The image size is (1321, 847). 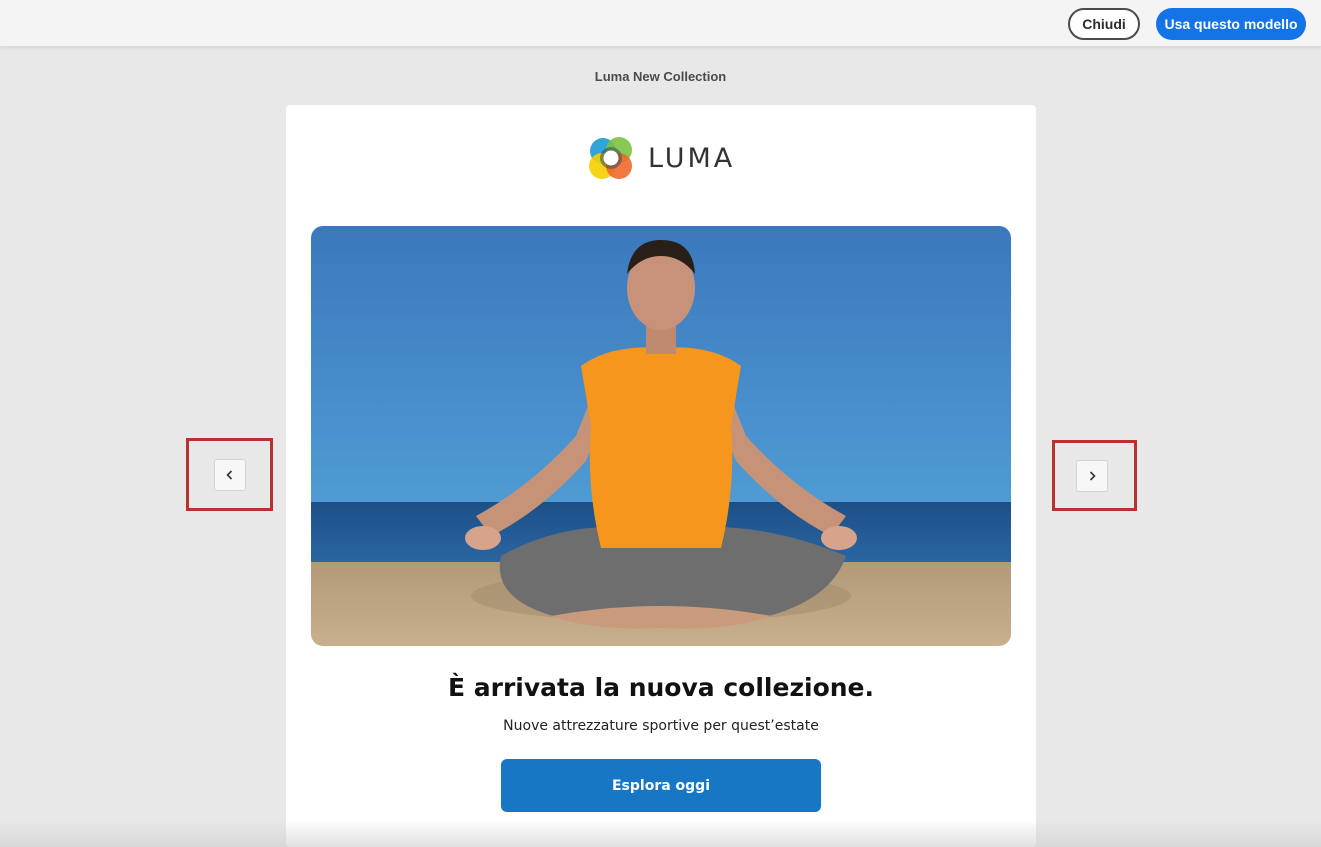 What do you see at coordinates (1231, 24) in the screenshot?
I see `use-template-button: Usa questo modello` at bounding box center [1231, 24].